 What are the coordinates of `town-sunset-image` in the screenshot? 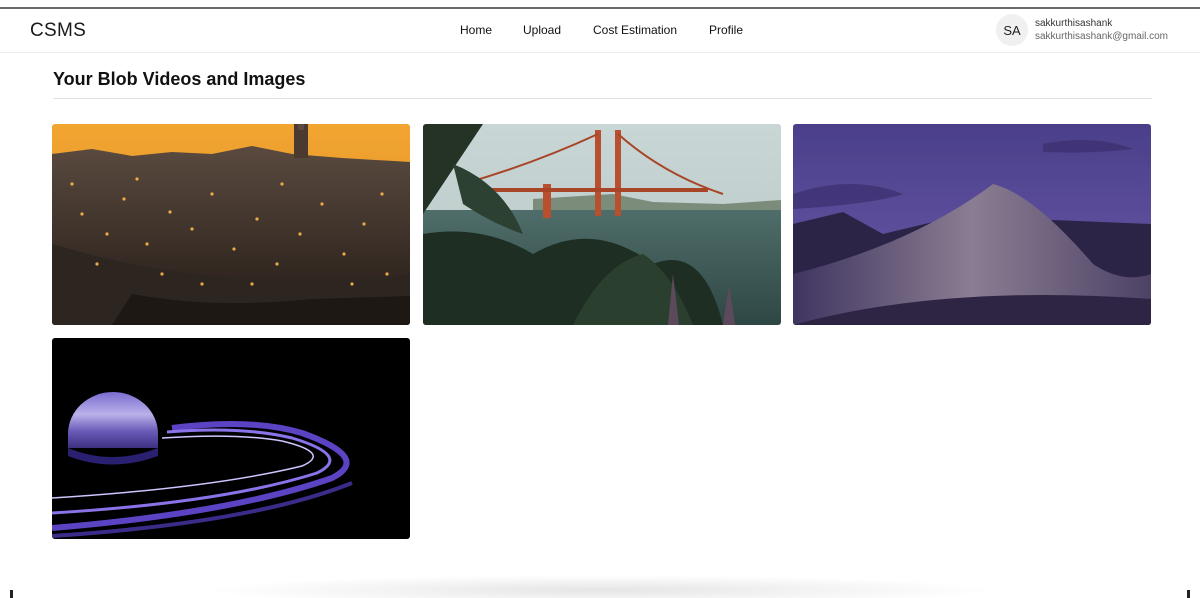 It's located at (231, 224).